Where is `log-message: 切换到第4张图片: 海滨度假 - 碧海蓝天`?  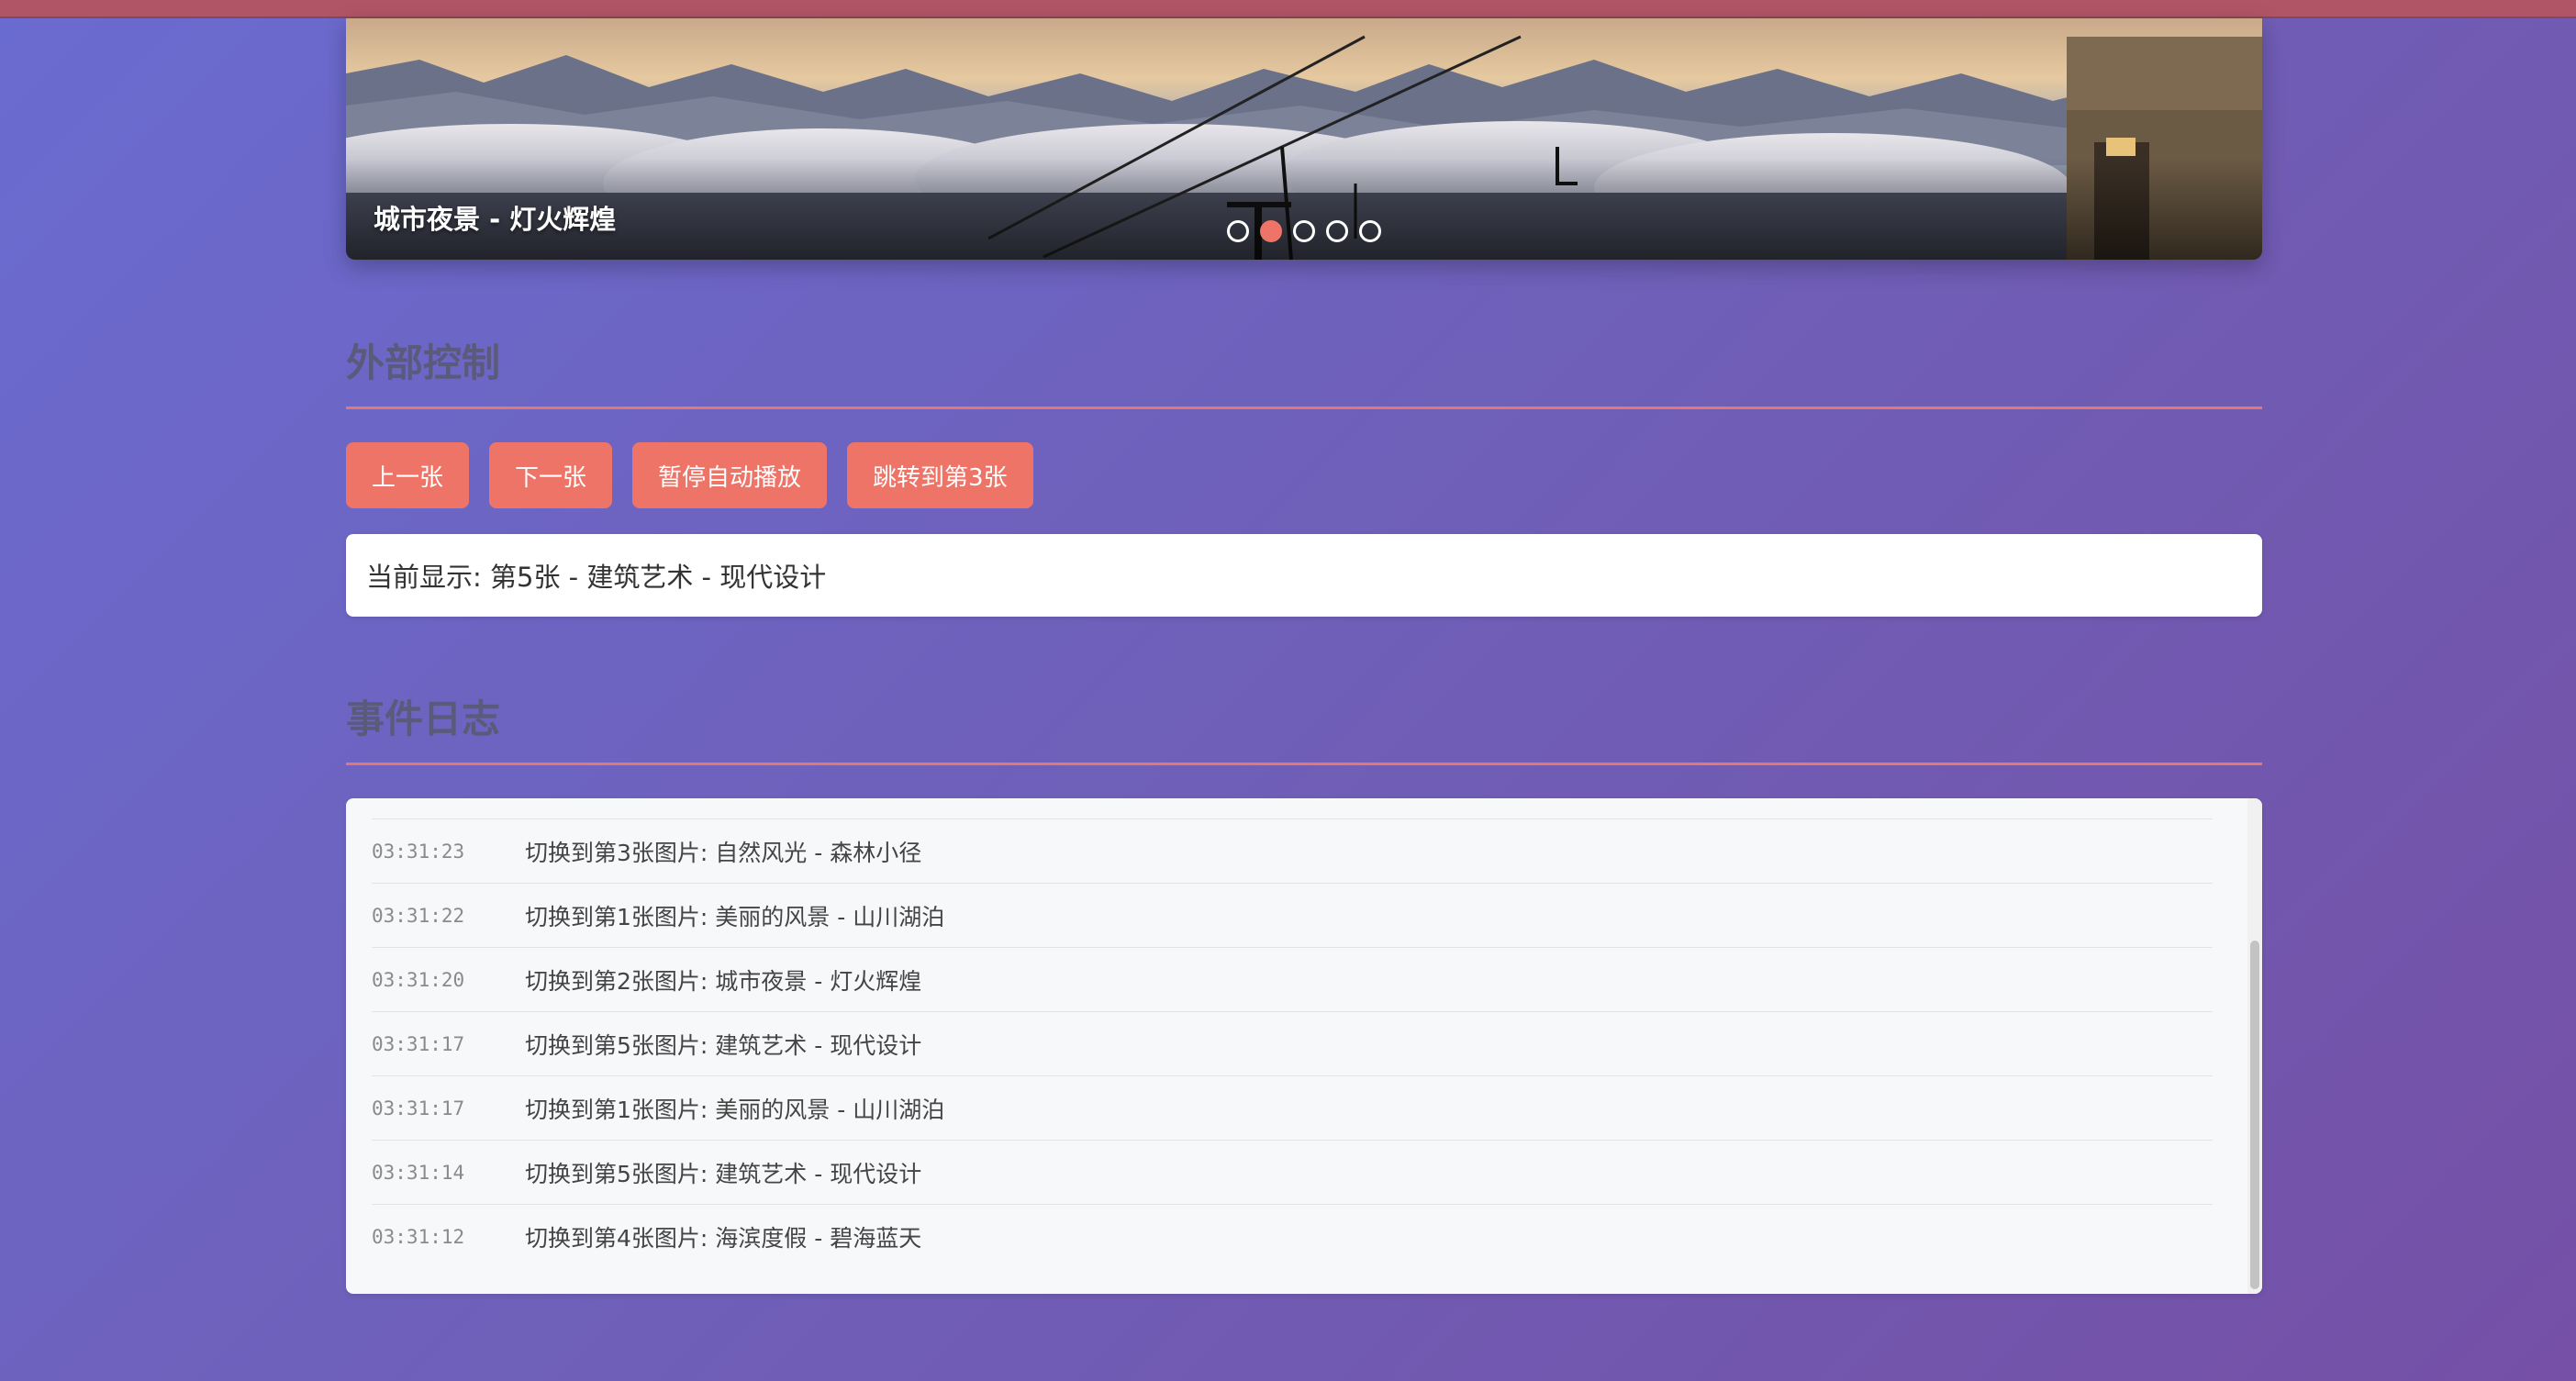
log-message: 切换到第4张图片: 海滨度假 - 碧海蓝天 is located at coordinates (723, 1238).